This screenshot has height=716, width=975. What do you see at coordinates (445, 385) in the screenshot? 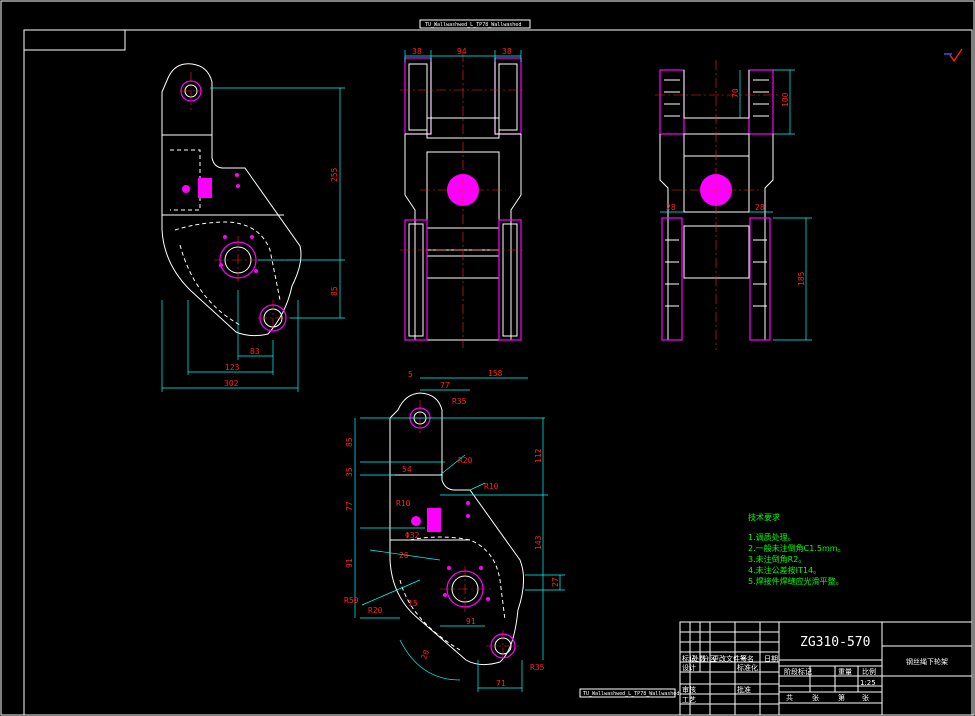
I see `dim-77-top: 77` at bounding box center [445, 385].